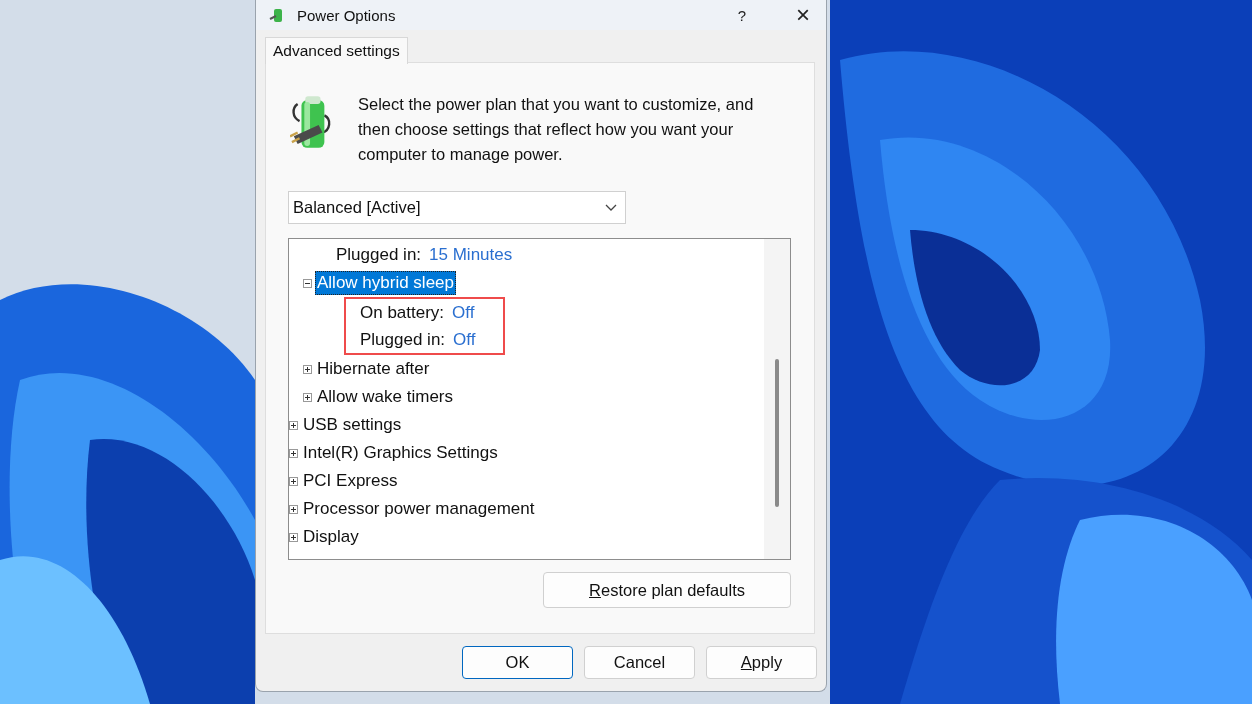 This screenshot has height=704, width=1252. I want to click on scrollbar, so click(777, 399).